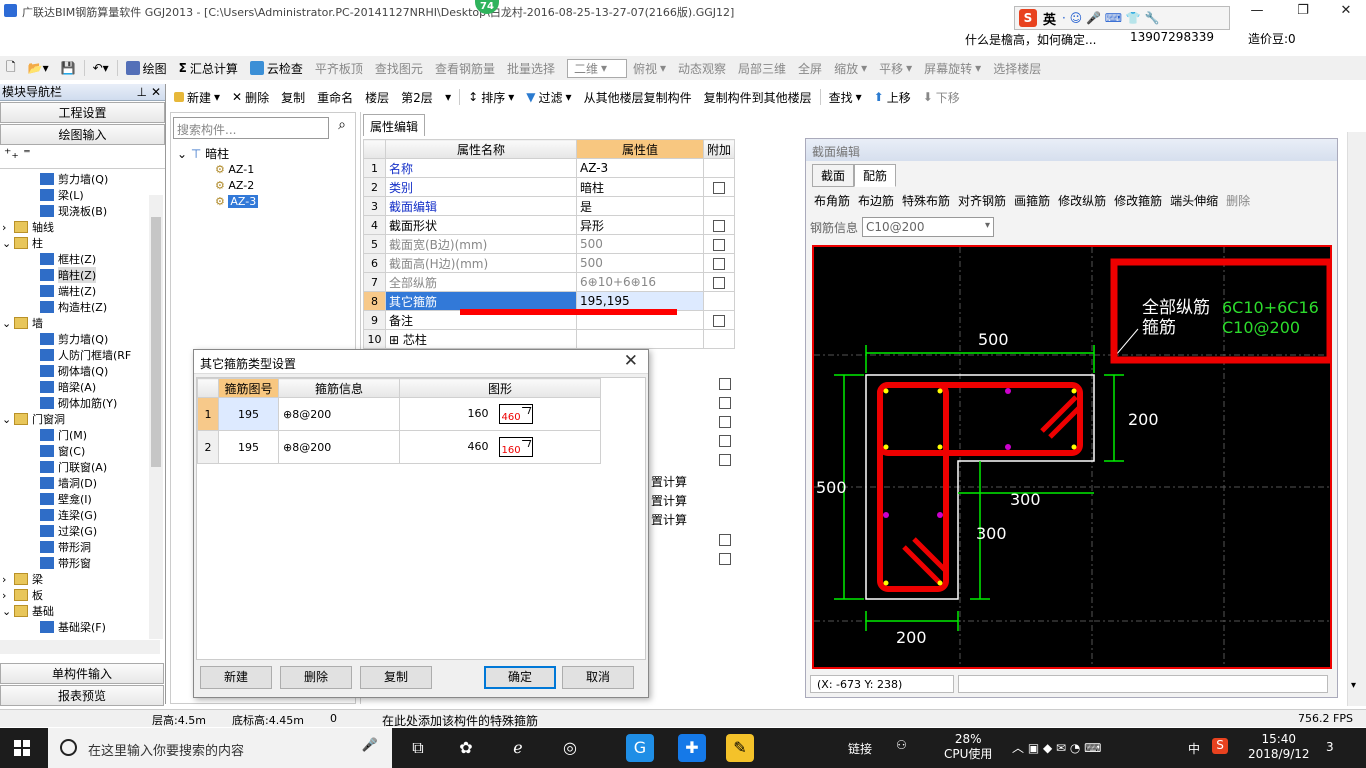  Describe the element at coordinates (59, 547) in the screenshot. I see `tree-item: 带形洞` at that location.